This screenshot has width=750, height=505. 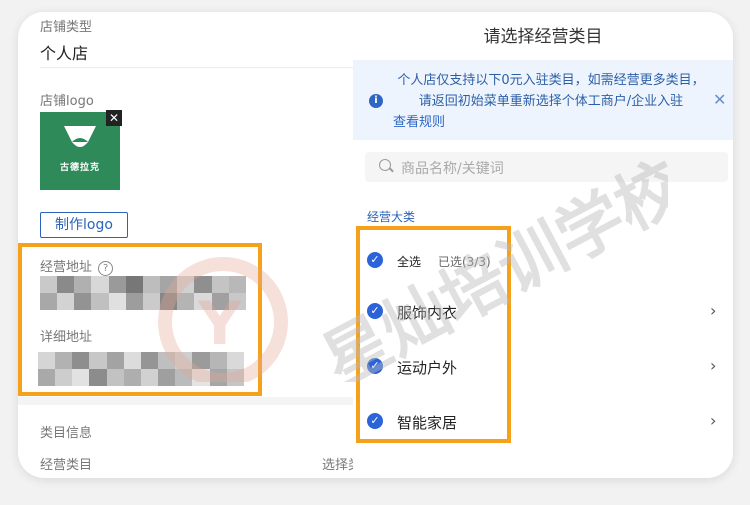 I want to click on info-icon: i, so click(x=376, y=101).